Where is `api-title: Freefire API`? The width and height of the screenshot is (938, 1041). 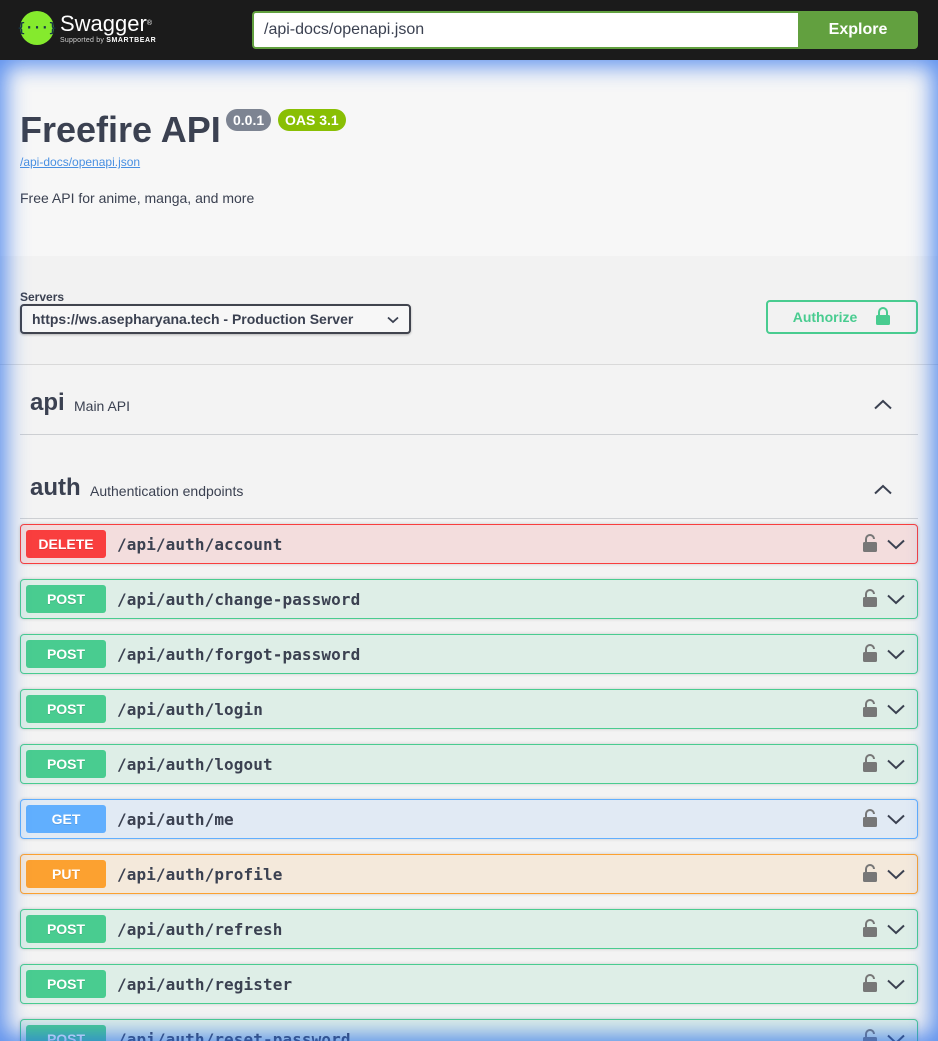 api-title: Freefire API is located at coordinates (120, 129).